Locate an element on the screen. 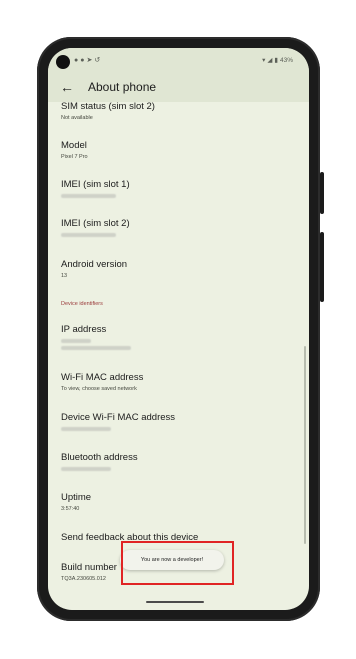 The image size is (356, 659). status-right: ▾◢▮43% is located at coordinates (277, 60).